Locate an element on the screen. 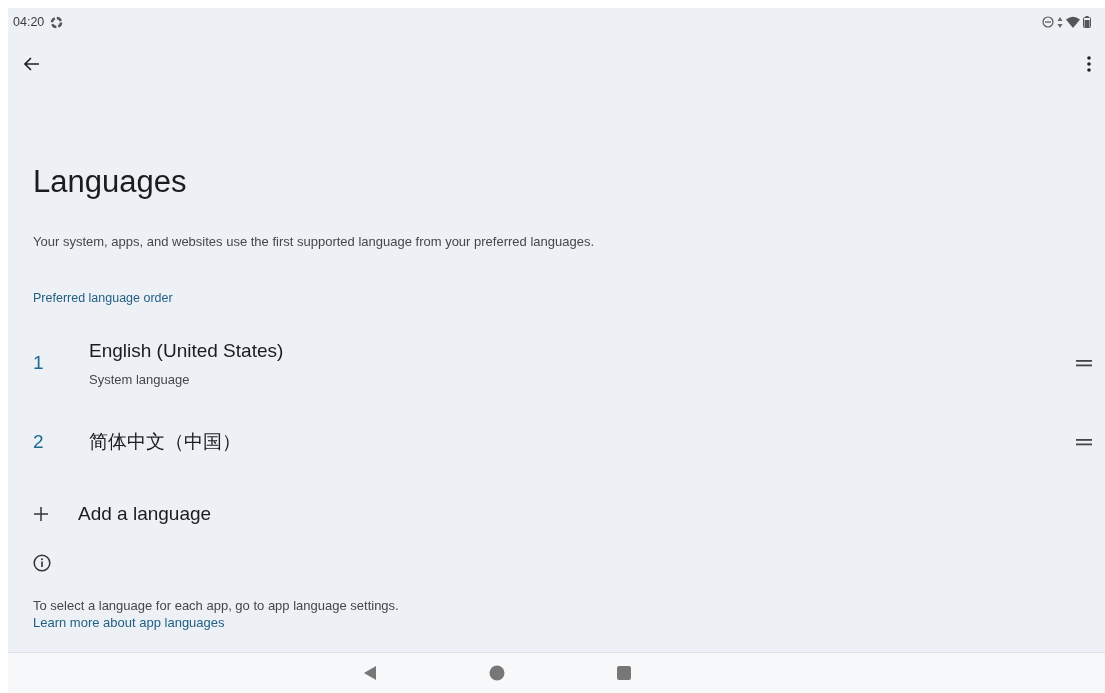 The image size is (1105, 693). app-languages-link: Learn more about app languages is located at coordinates (129, 622).